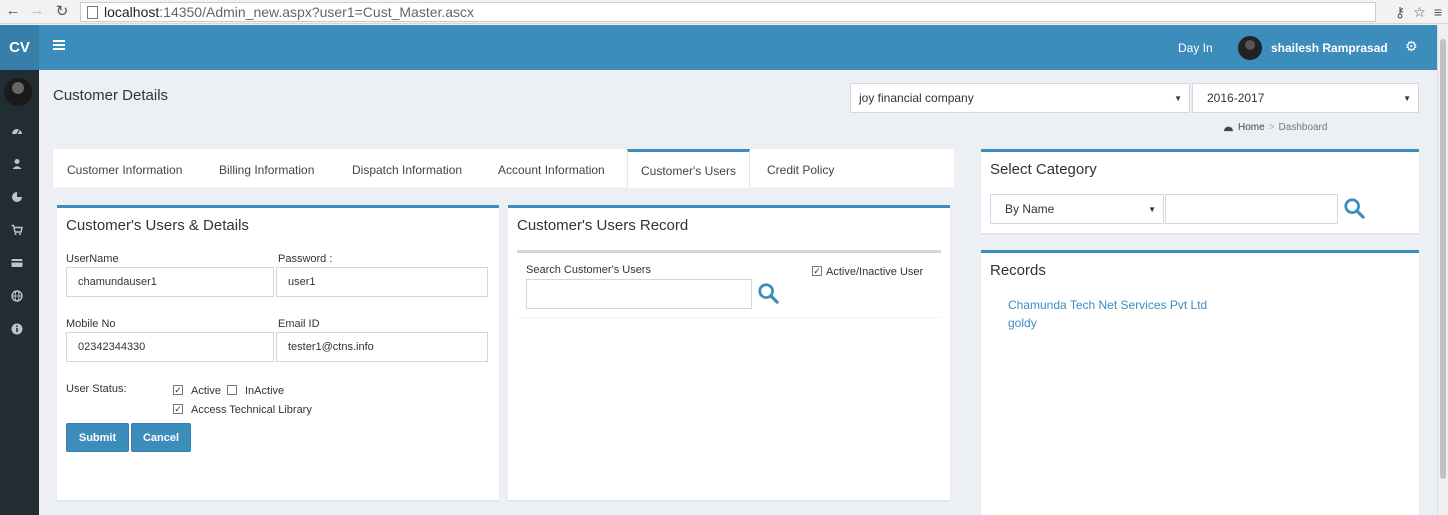 This screenshot has height=515, width=1448. Describe the element at coordinates (19, 47) in the screenshot. I see `app-logo: CV` at that location.